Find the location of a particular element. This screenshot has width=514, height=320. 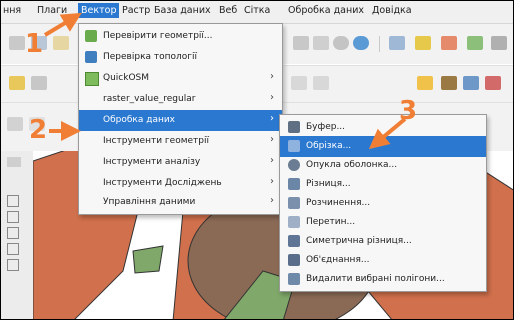

step-2-label: 2 is located at coordinates (38, 130).